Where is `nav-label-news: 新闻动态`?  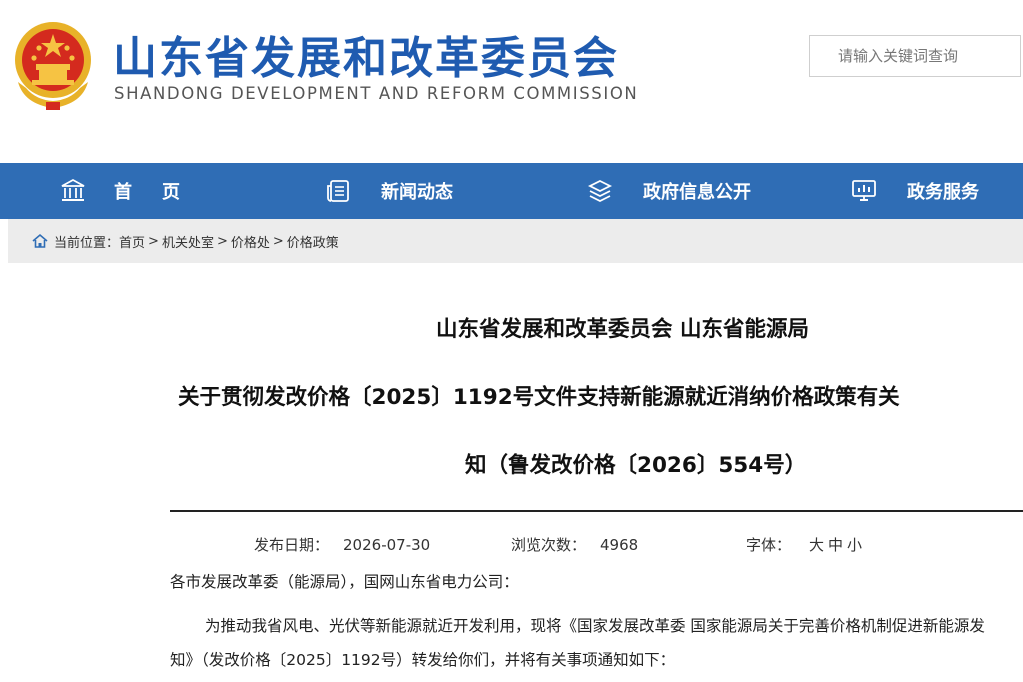 nav-label-news: 新闻动态 is located at coordinates (417, 192).